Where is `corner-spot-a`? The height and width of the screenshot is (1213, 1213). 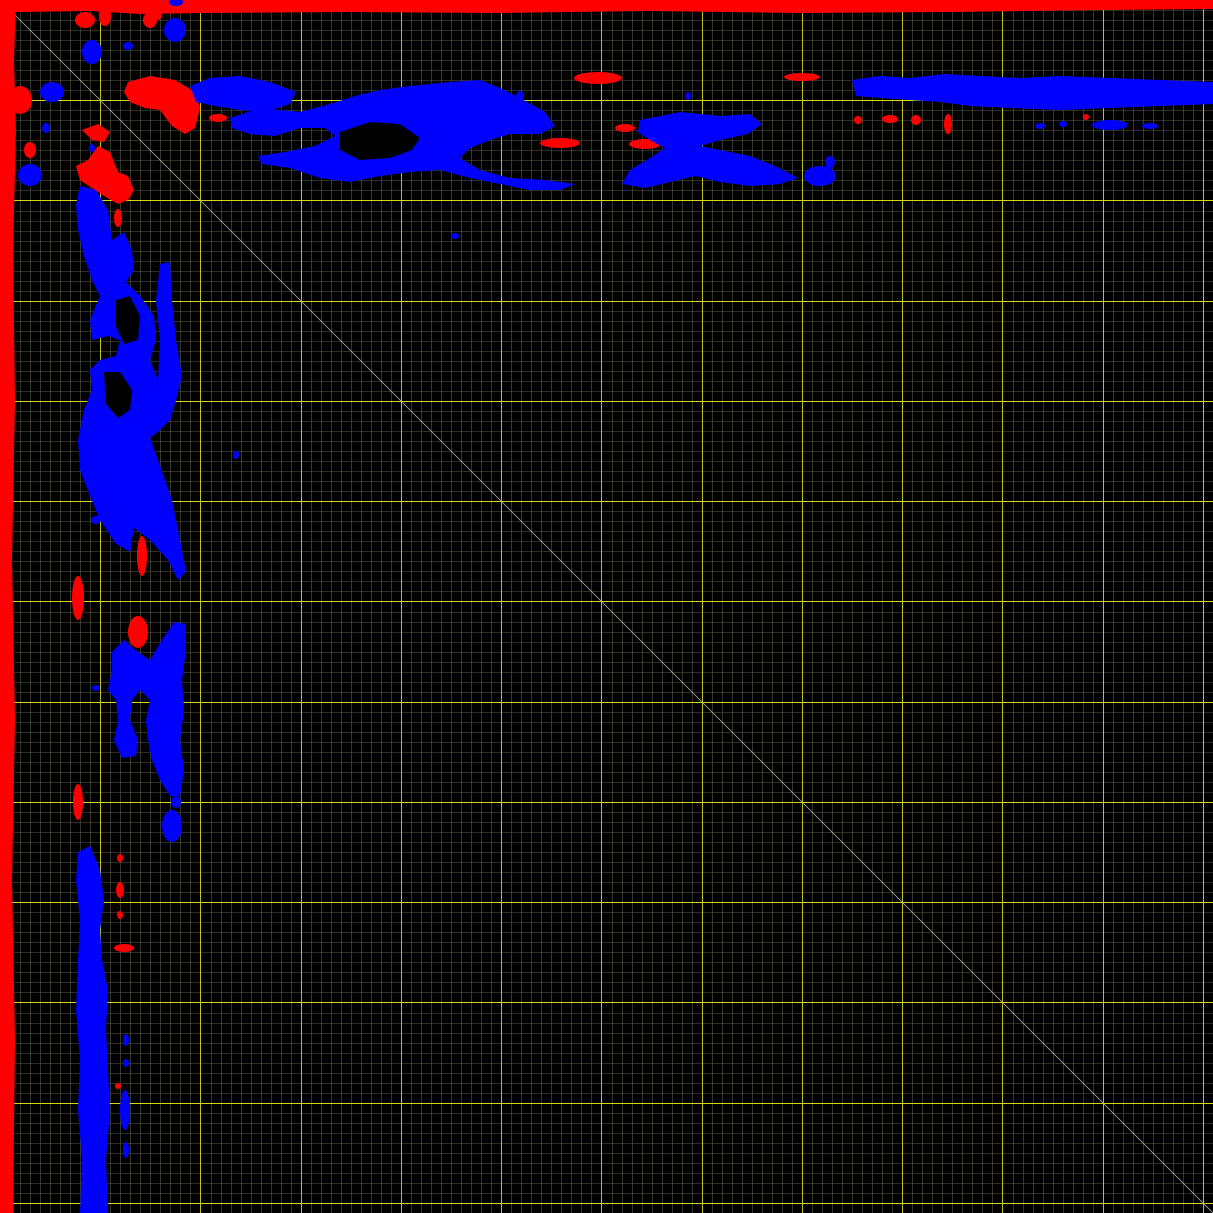
corner-spot-a is located at coordinates (20, 100).